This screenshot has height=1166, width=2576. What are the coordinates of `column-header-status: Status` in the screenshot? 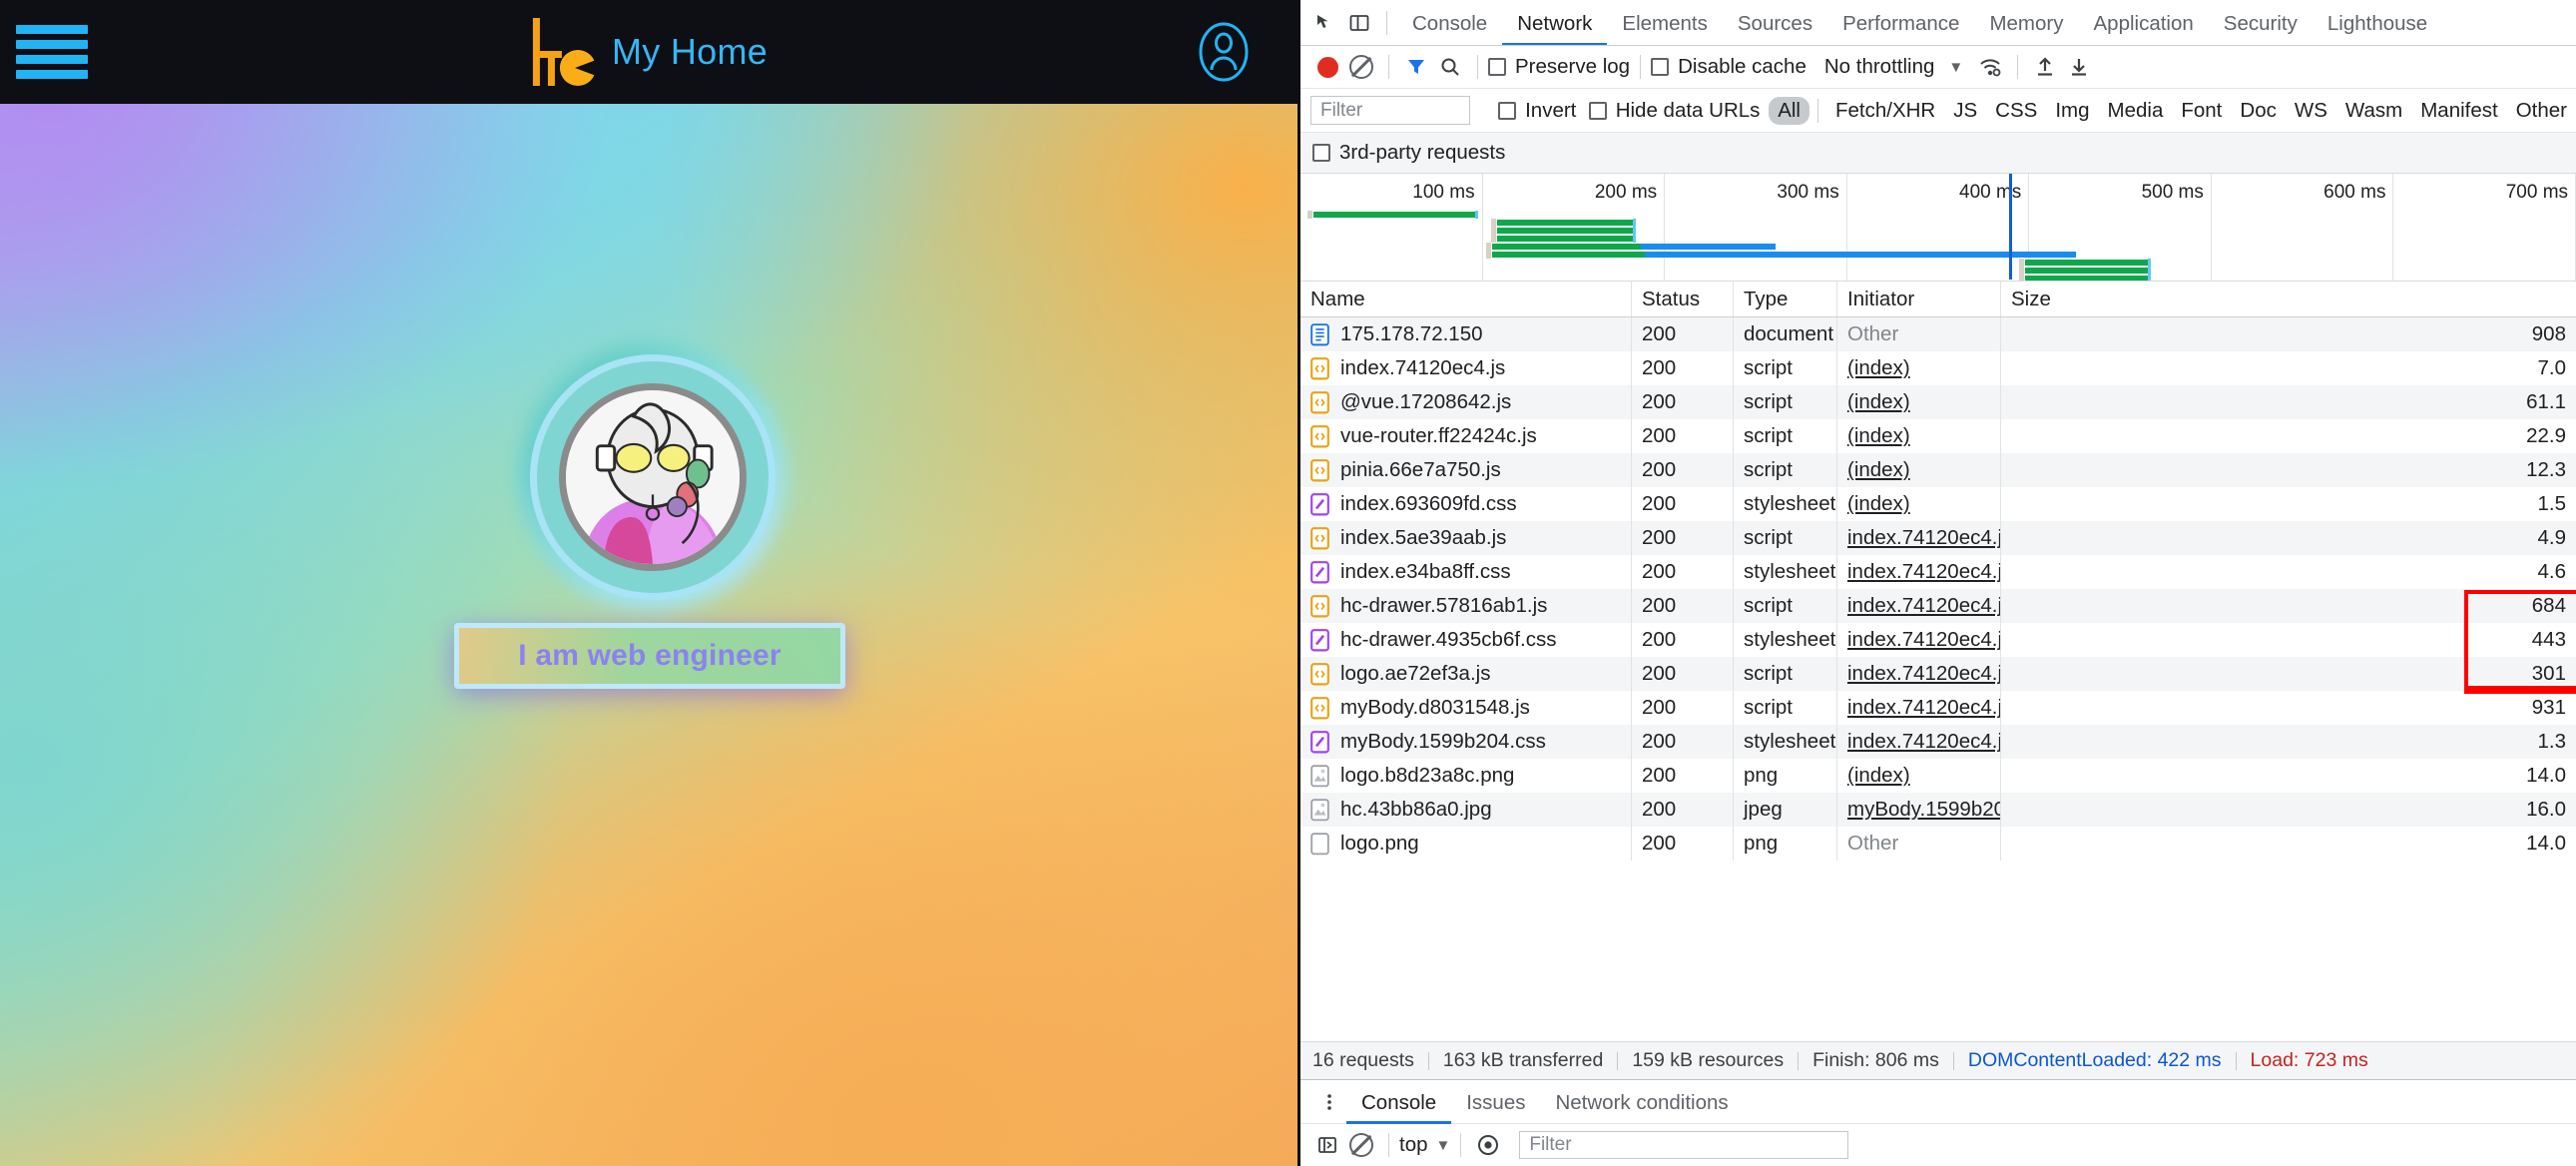 It's located at (1683, 299).